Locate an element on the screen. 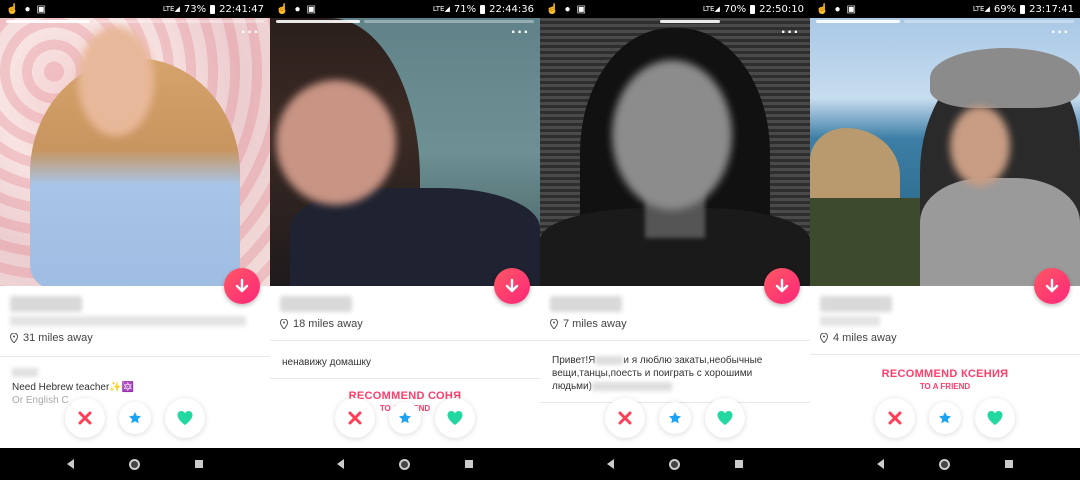 The width and height of the screenshot is (1080, 480). status-bar: ☝ ● ▣ LTE◢ 69% 23:17:41 is located at coordinates (945, 9).